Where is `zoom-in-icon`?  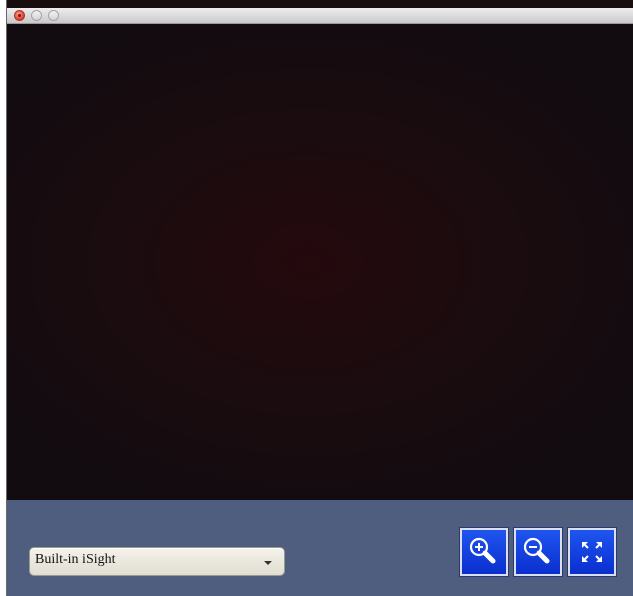 zoom-in-icon is located at coordinates (482, 550).